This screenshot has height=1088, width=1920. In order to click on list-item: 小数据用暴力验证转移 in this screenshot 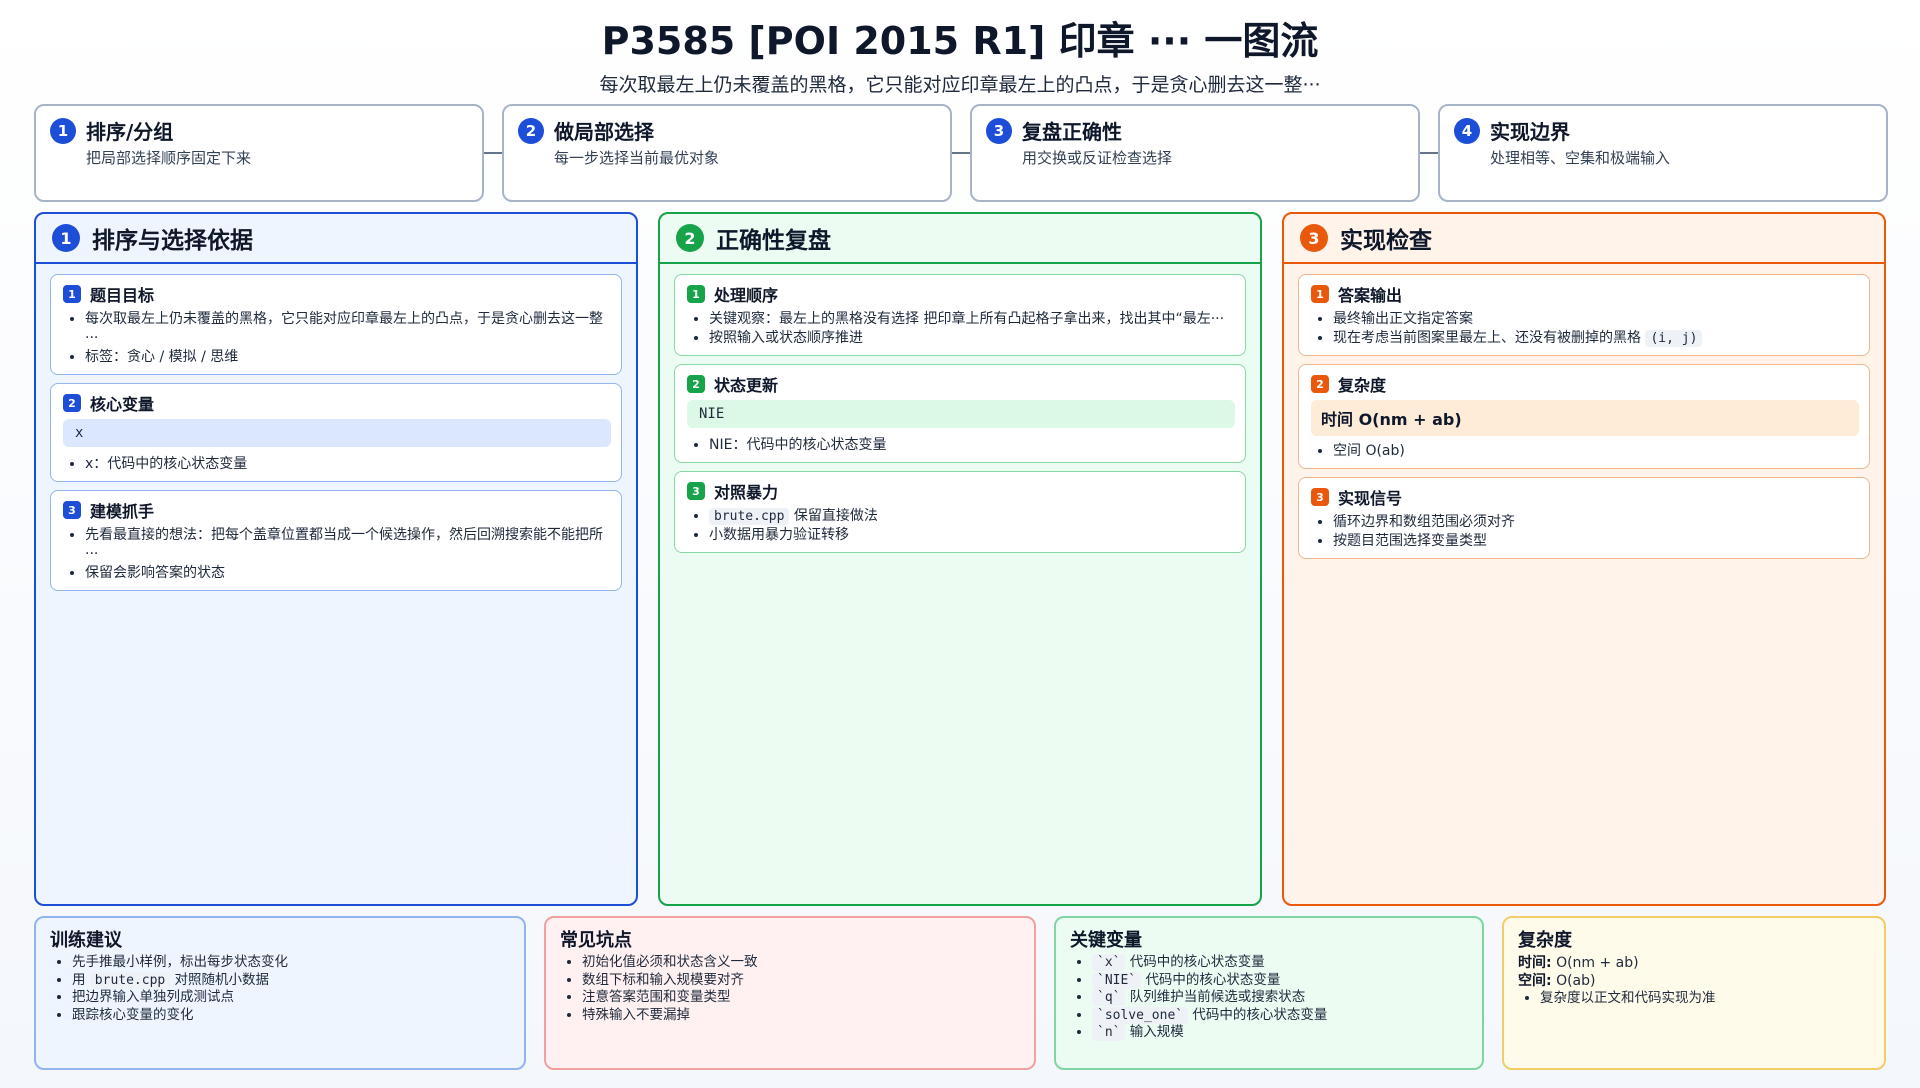, I will do `click(972, 535)`.